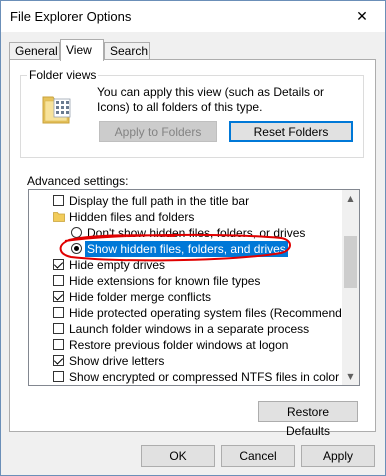 This screenshot has height=476, width=386. I want to click on restore-defaults-button: Restore Defaults, so click(308, 419).